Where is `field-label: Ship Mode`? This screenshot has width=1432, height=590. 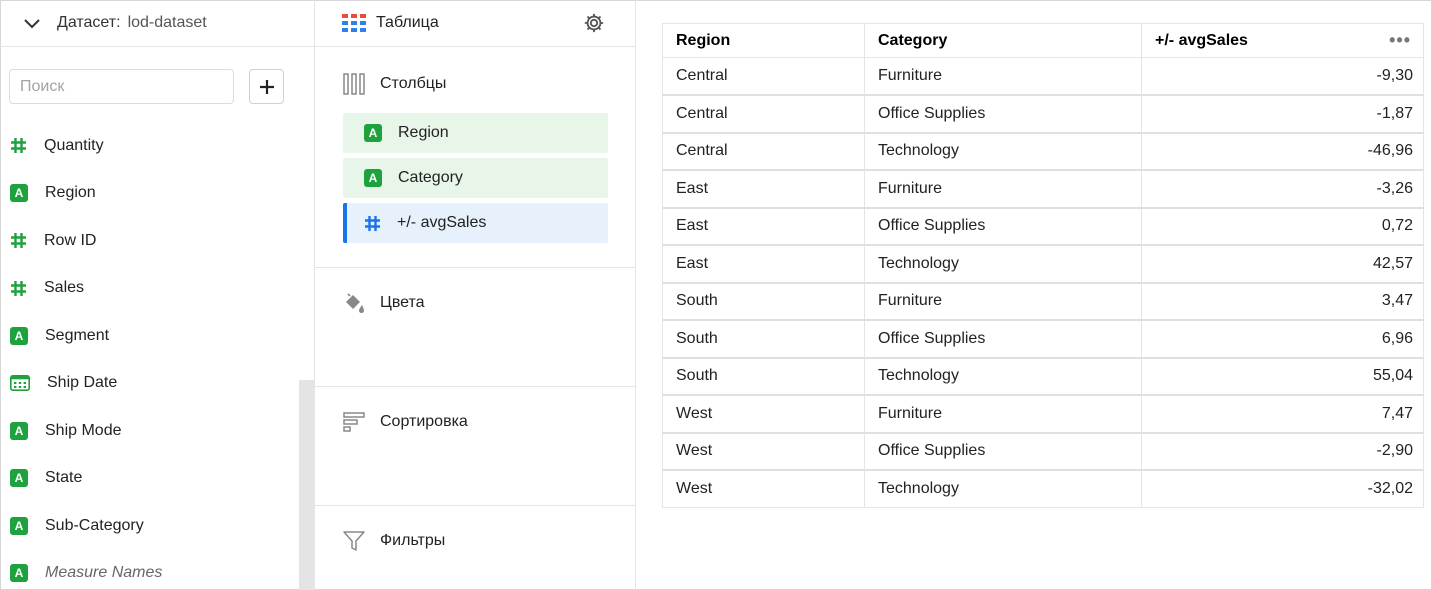 field-label: Ship Mode is located at coordinates (83, 430).